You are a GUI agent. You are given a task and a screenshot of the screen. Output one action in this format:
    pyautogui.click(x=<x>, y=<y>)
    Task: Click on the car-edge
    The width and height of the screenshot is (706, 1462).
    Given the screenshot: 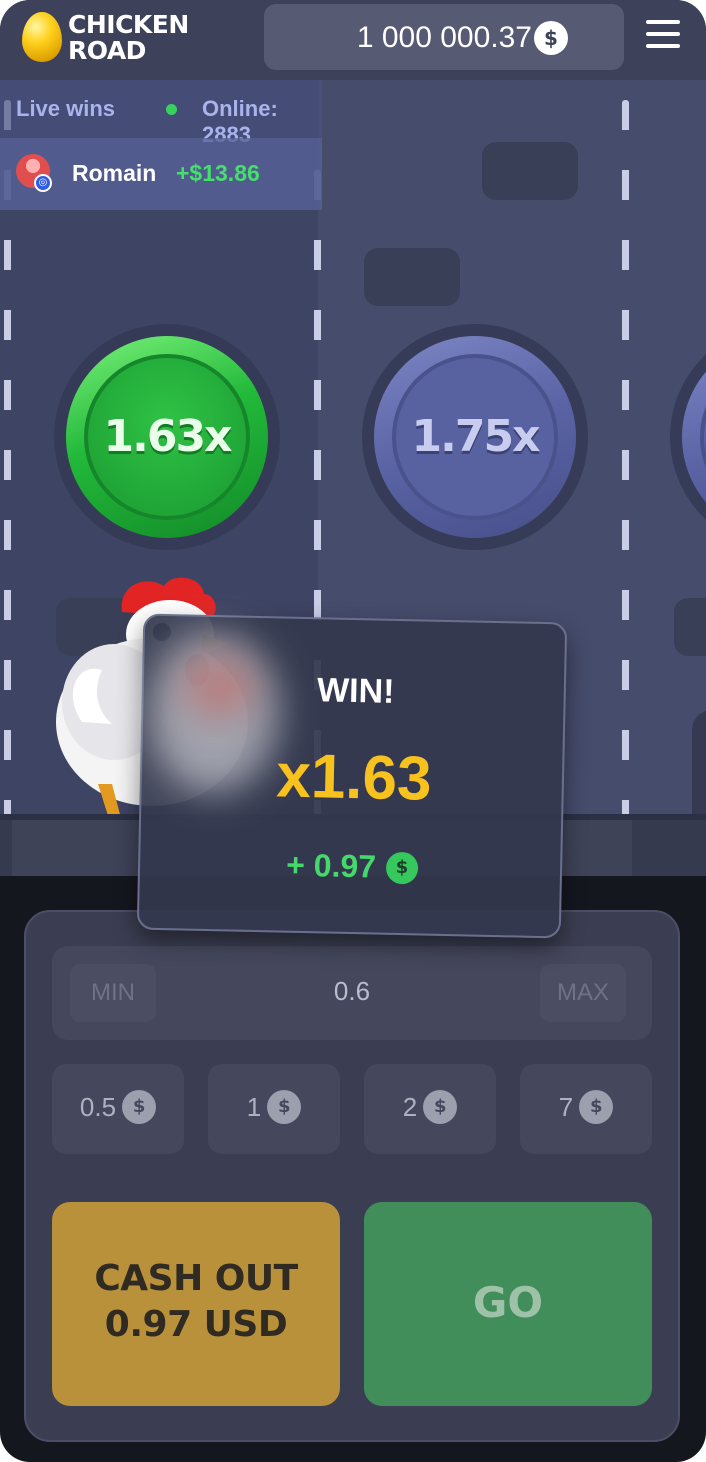 What is the action you would take?
    pyautogui.click(x=699, y=765)
    